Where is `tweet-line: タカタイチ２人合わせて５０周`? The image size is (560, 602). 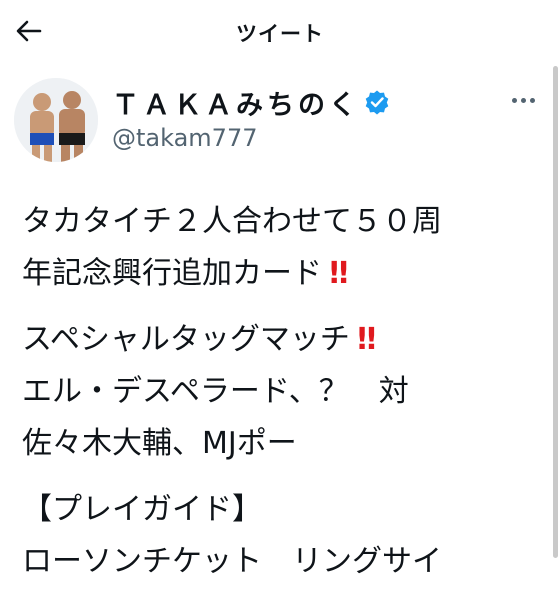
tweet-line: タカタイチ２人合わせて５０周 is located at coordinates (232, 221).